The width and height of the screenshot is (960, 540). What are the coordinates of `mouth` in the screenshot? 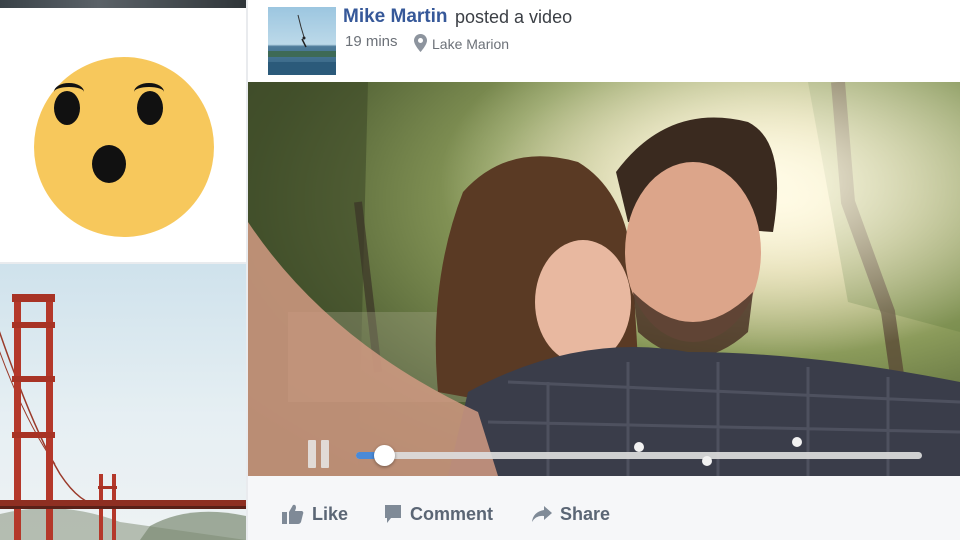 It's located at (109, 164).